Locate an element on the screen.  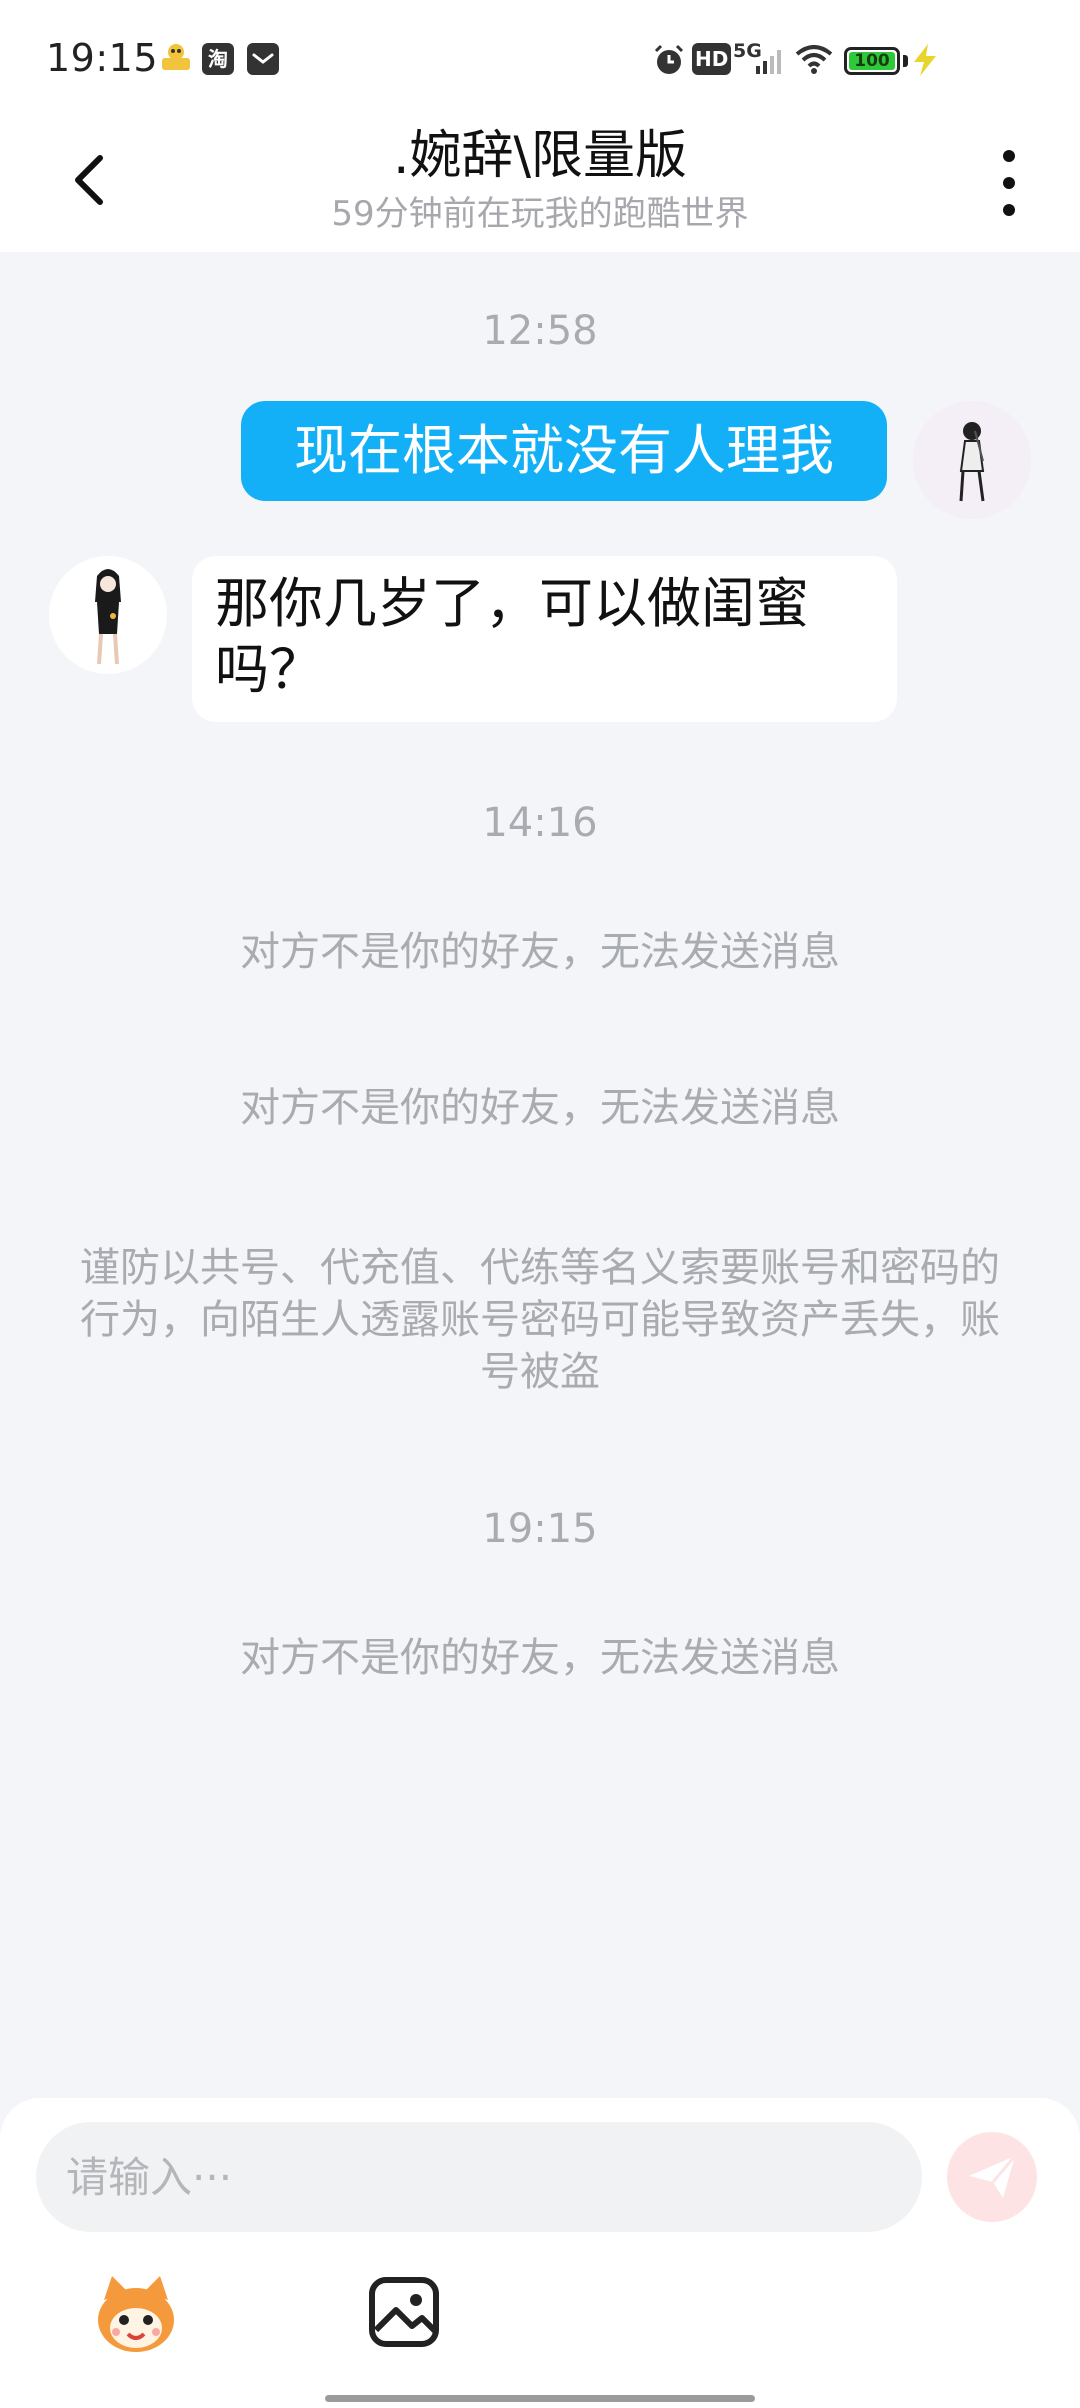
contact-avatar is located at coordinates (108, 615).